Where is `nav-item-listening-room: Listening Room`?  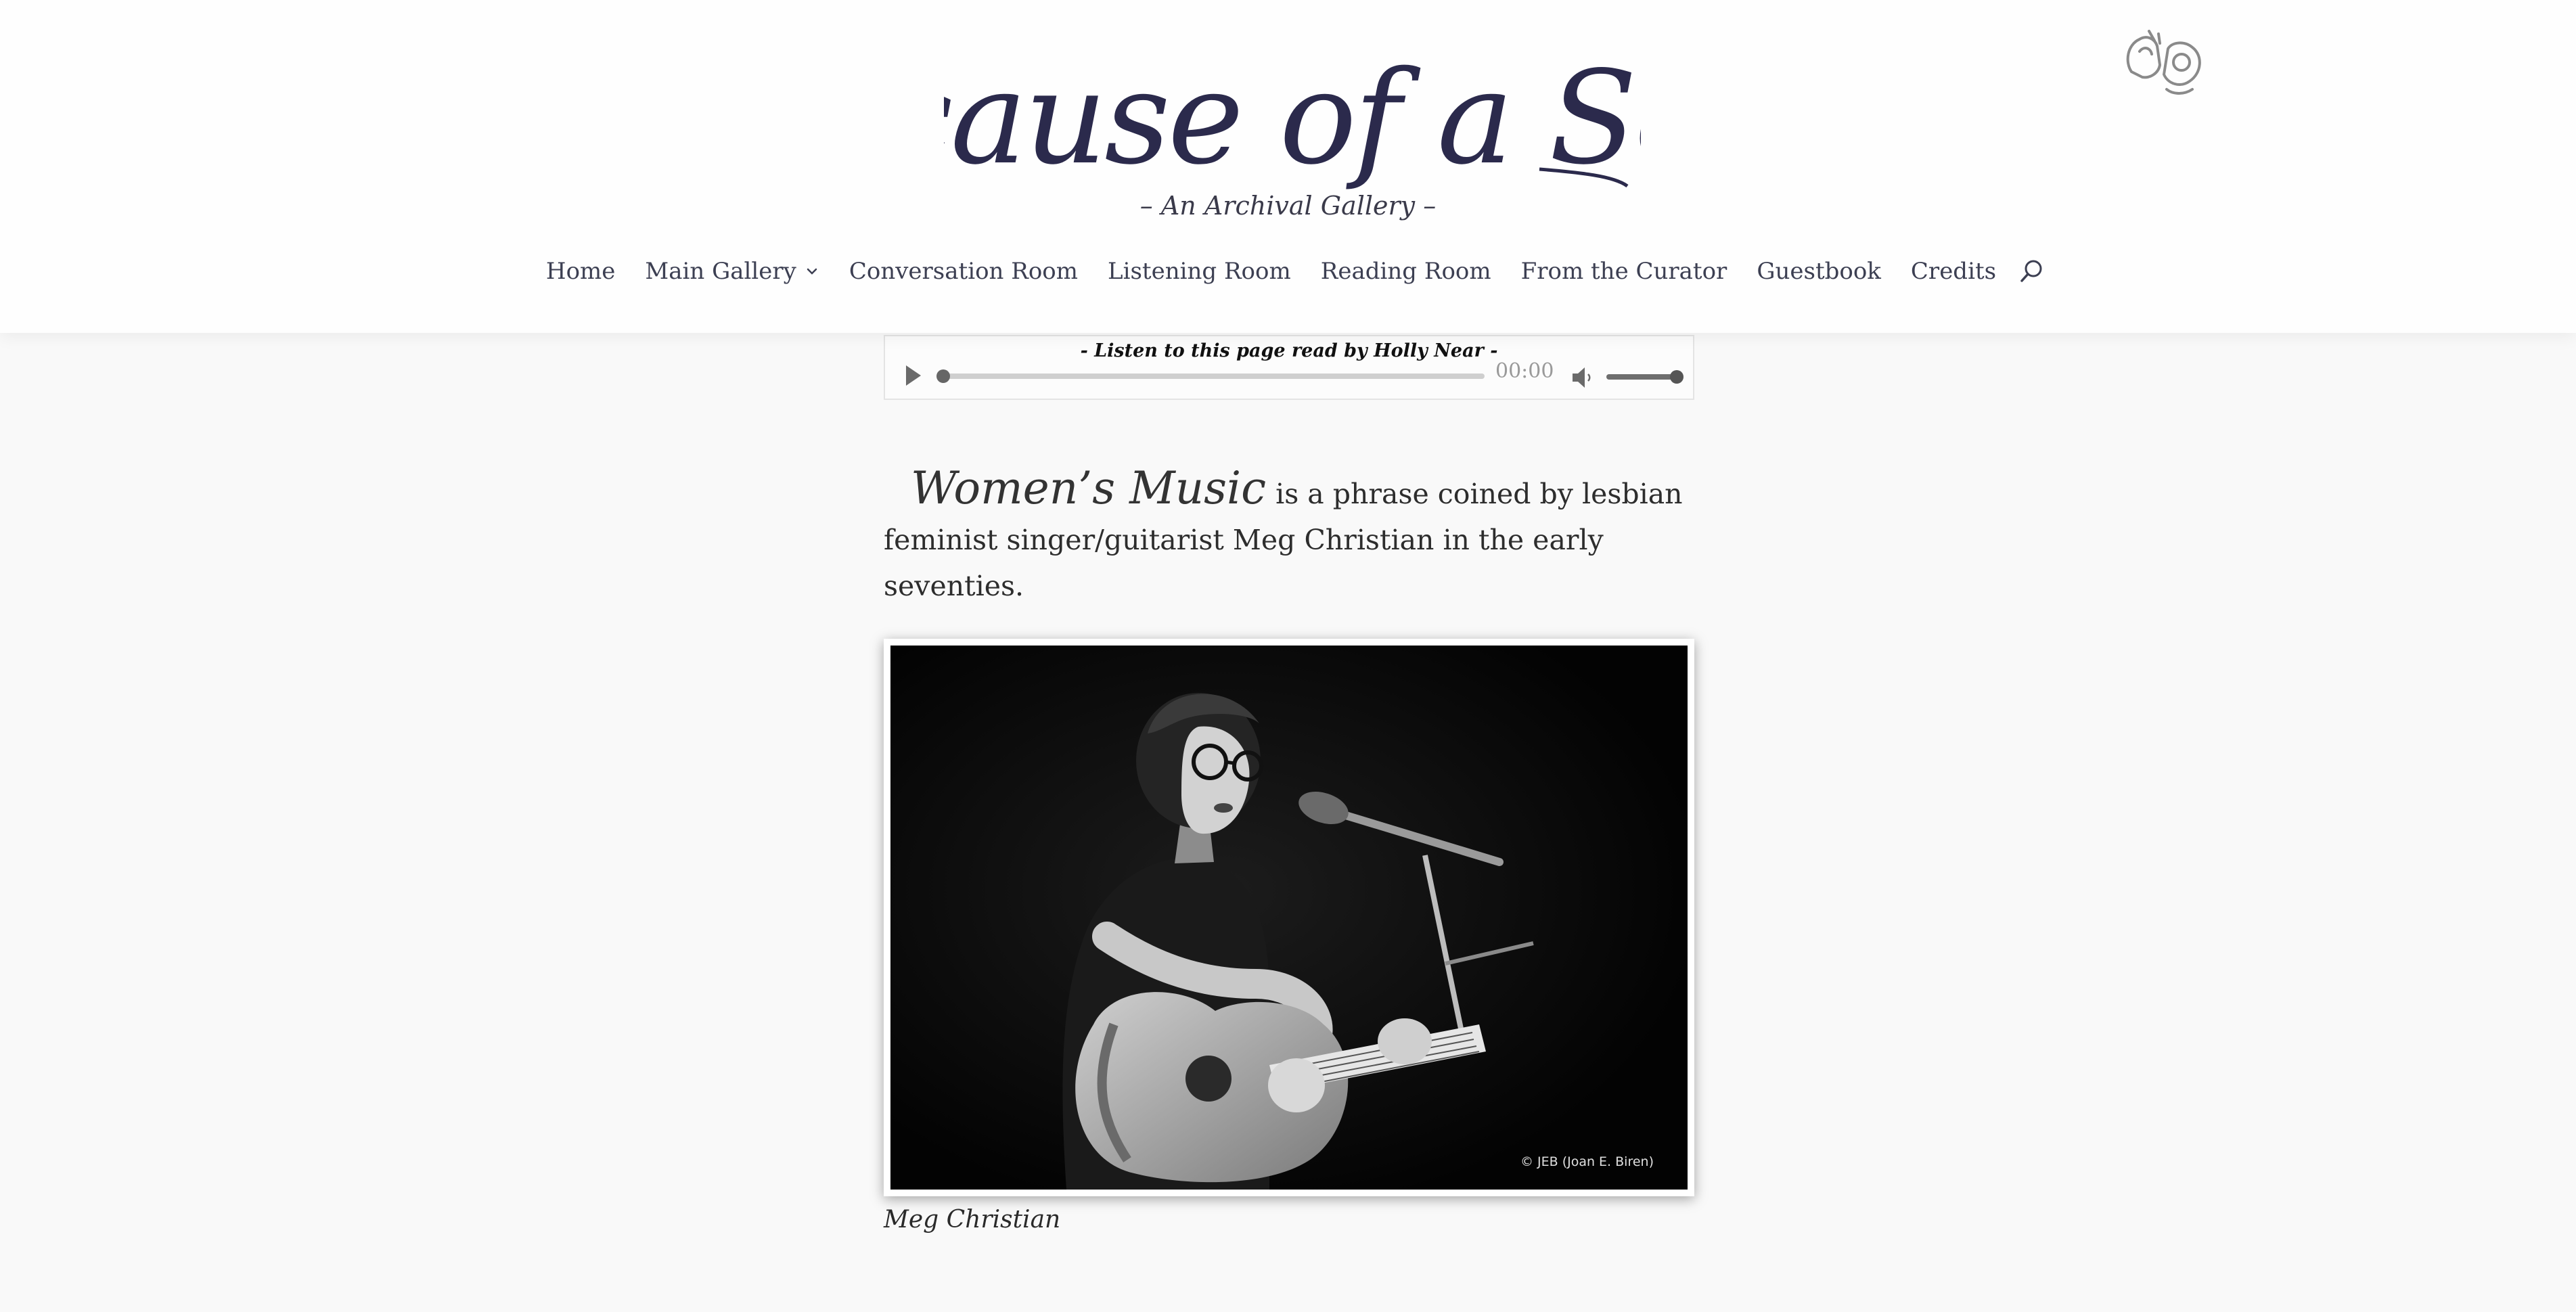
nav-item-listening-room: Listening Room is located at coordinates (1199, 271).